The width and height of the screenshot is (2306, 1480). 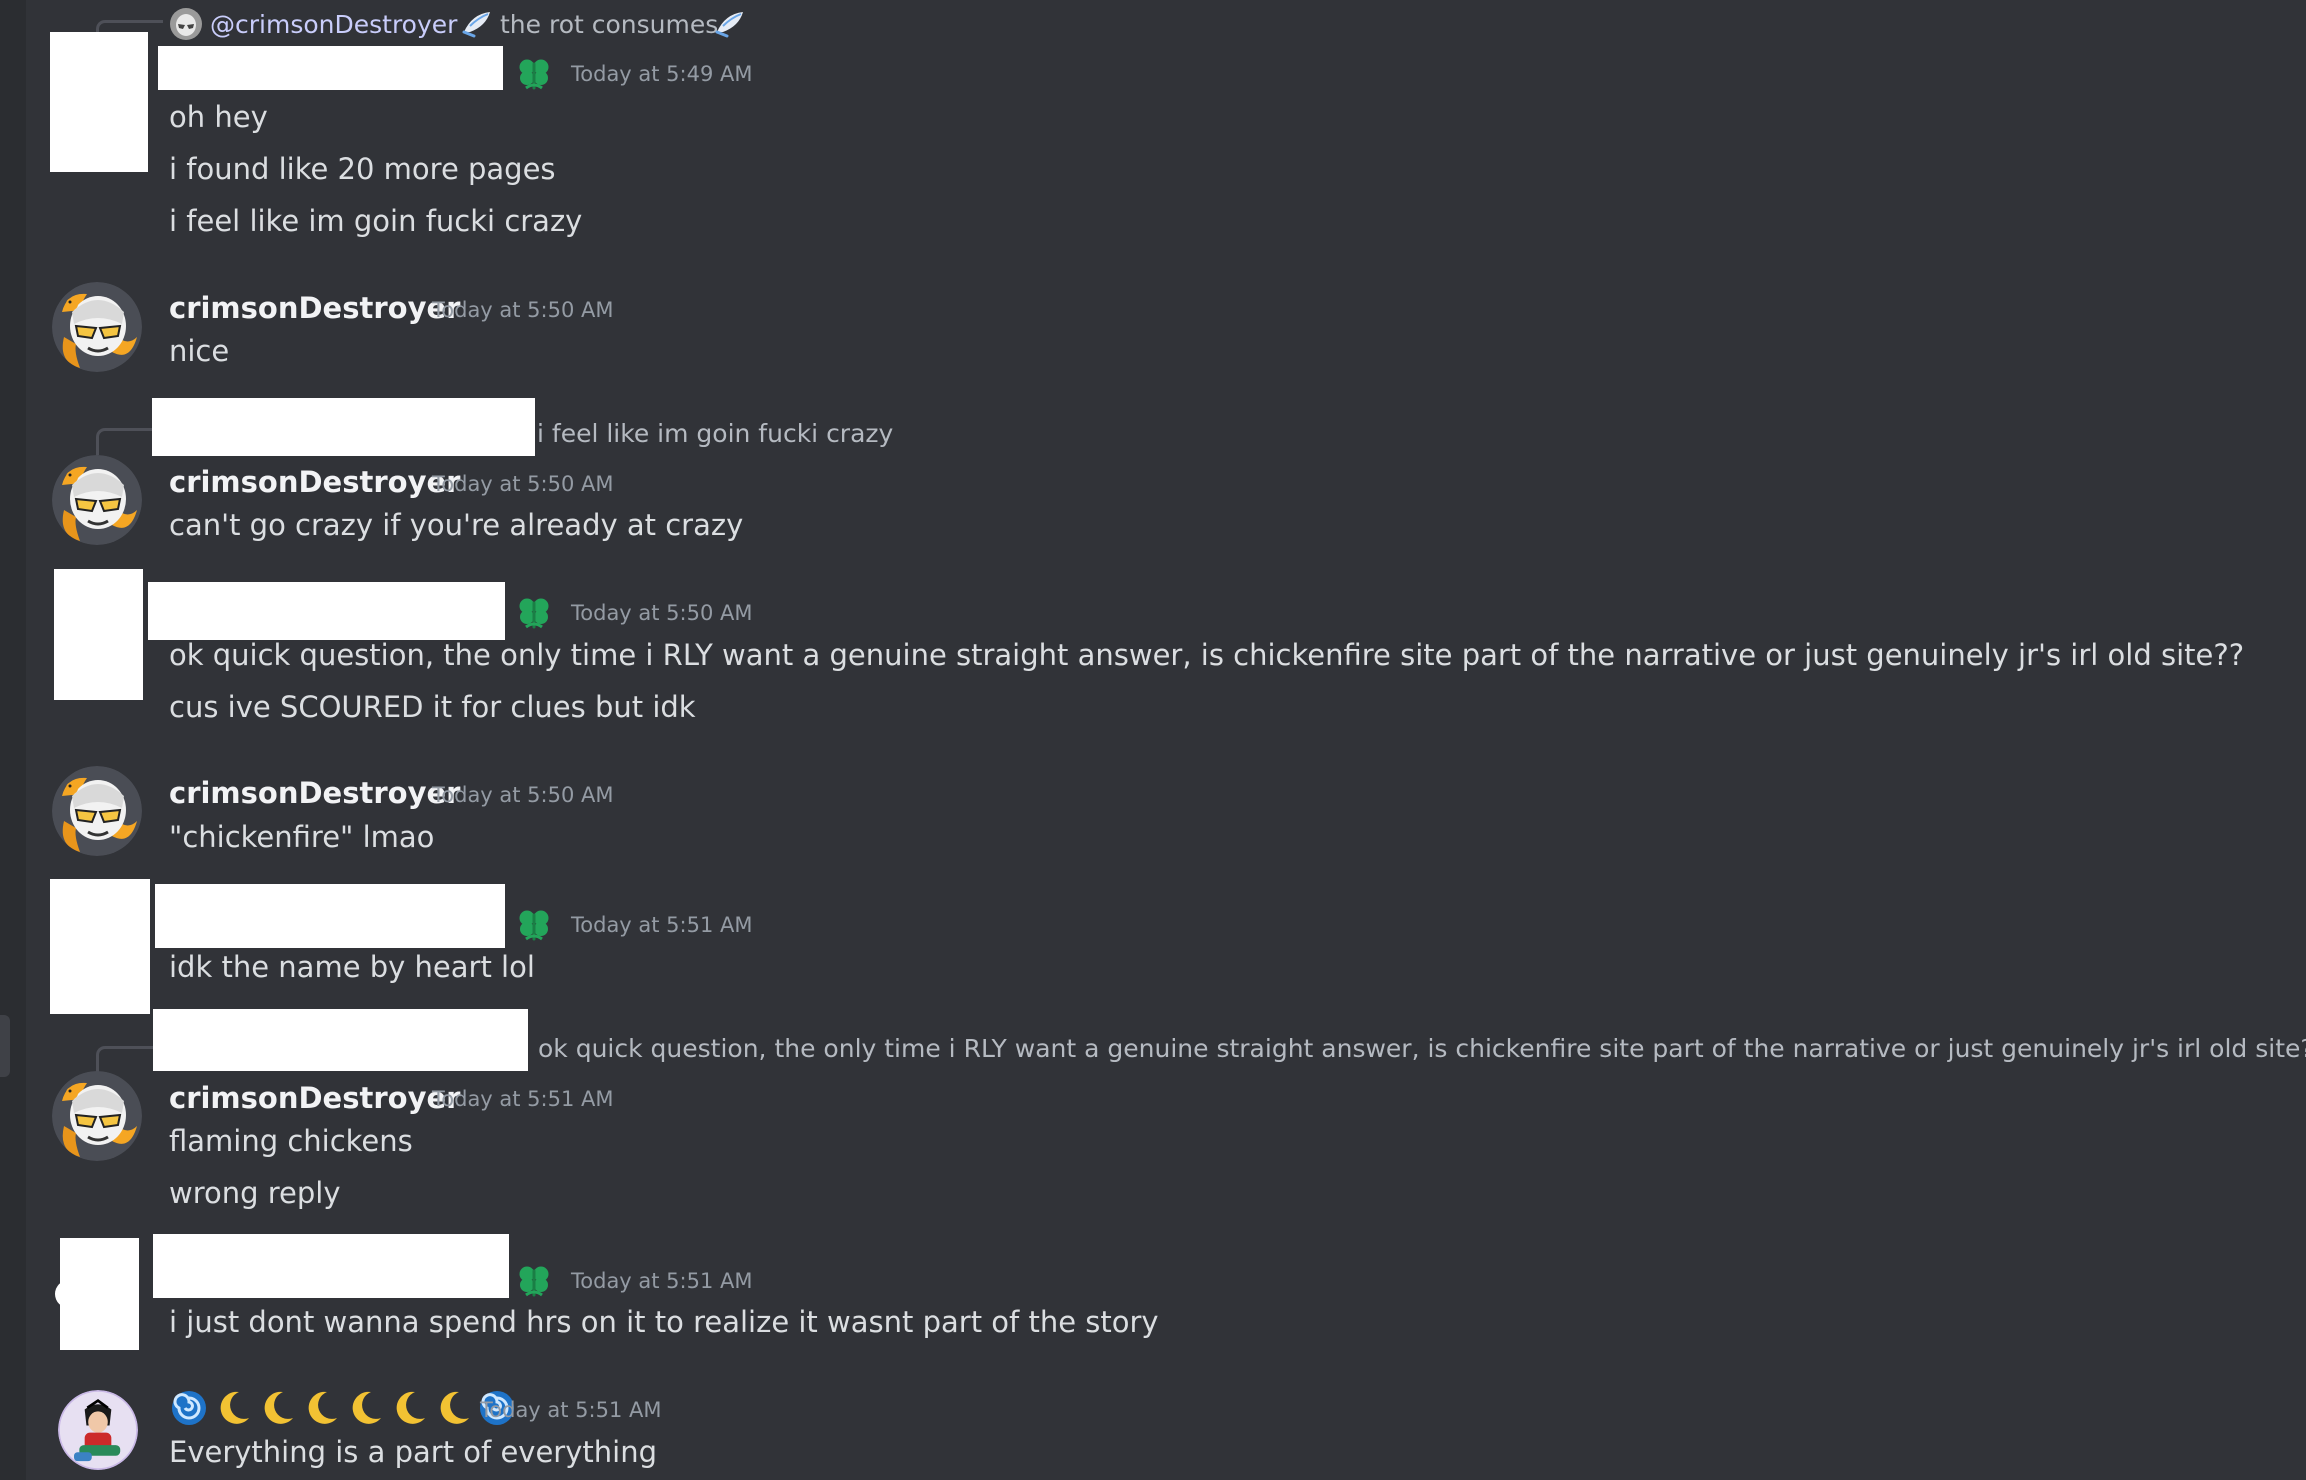 What do you see at coordinates (343, 1408) in the screenshot?
I see `username-emojis` at bounding box center [343, 1408].